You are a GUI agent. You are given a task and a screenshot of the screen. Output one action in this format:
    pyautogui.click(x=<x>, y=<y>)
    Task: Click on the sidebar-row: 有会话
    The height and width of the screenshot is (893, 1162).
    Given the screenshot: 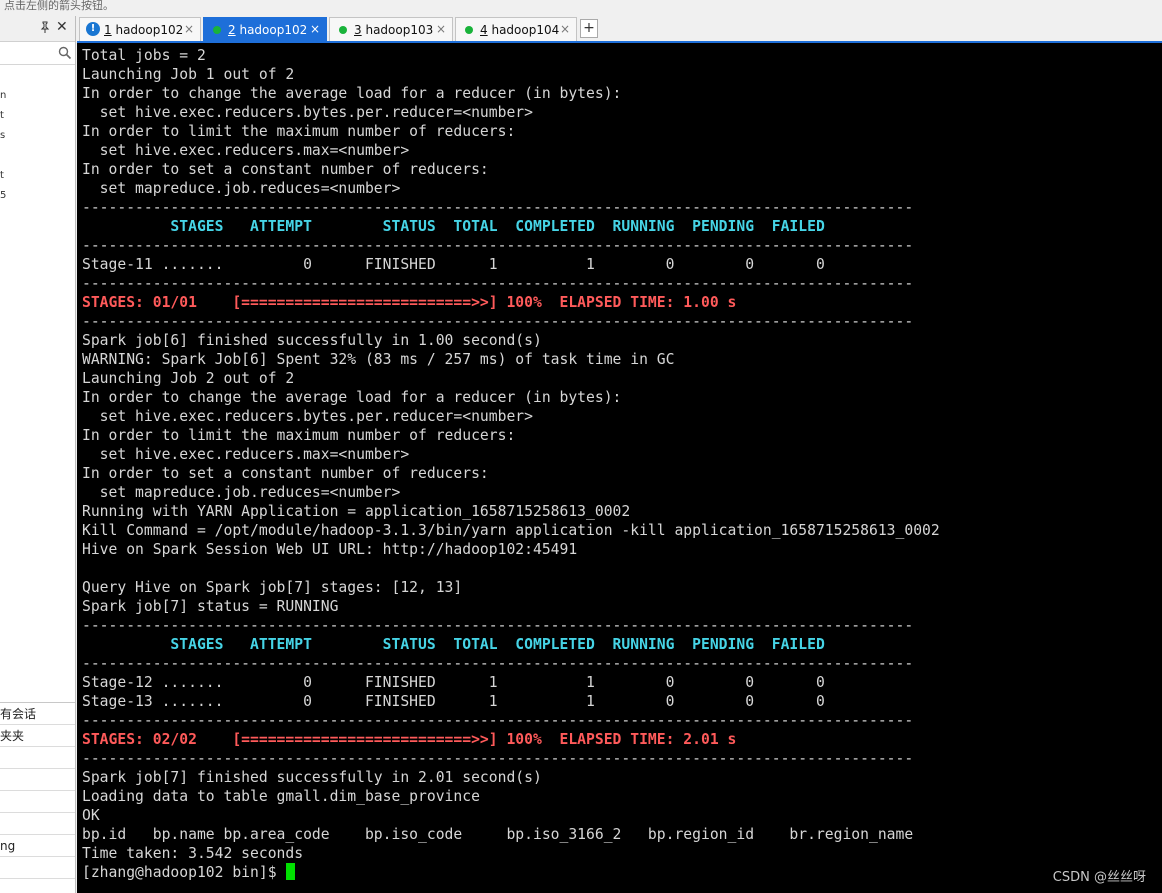 What is the action you would take?
    pyautogui.click(x=37, y=714)
    